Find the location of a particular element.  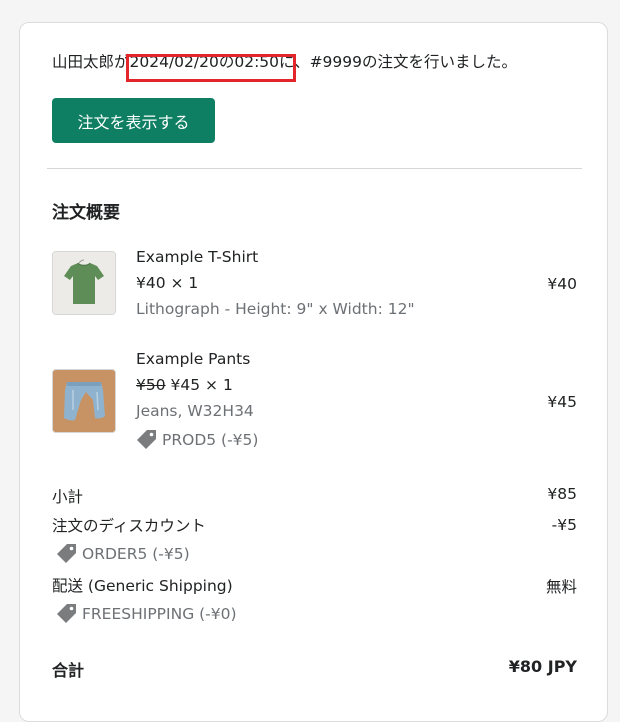

total-value: ¥80 JPY is located at coordinates (542, 666).